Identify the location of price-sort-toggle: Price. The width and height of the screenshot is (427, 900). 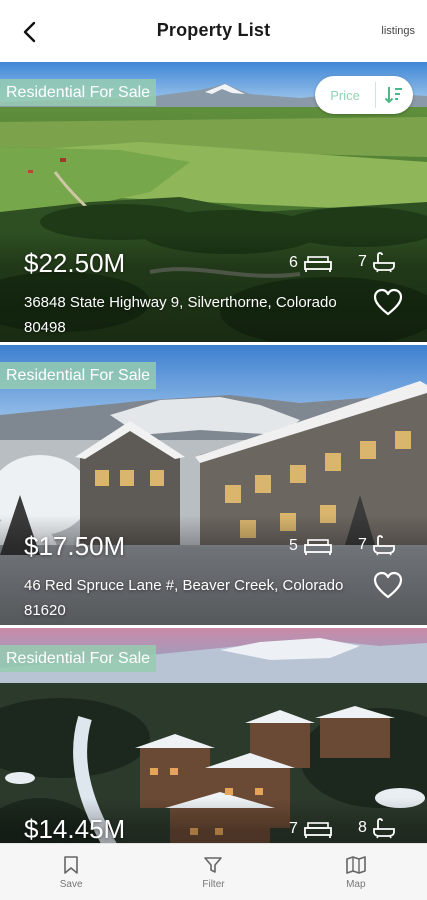
(364, 95).